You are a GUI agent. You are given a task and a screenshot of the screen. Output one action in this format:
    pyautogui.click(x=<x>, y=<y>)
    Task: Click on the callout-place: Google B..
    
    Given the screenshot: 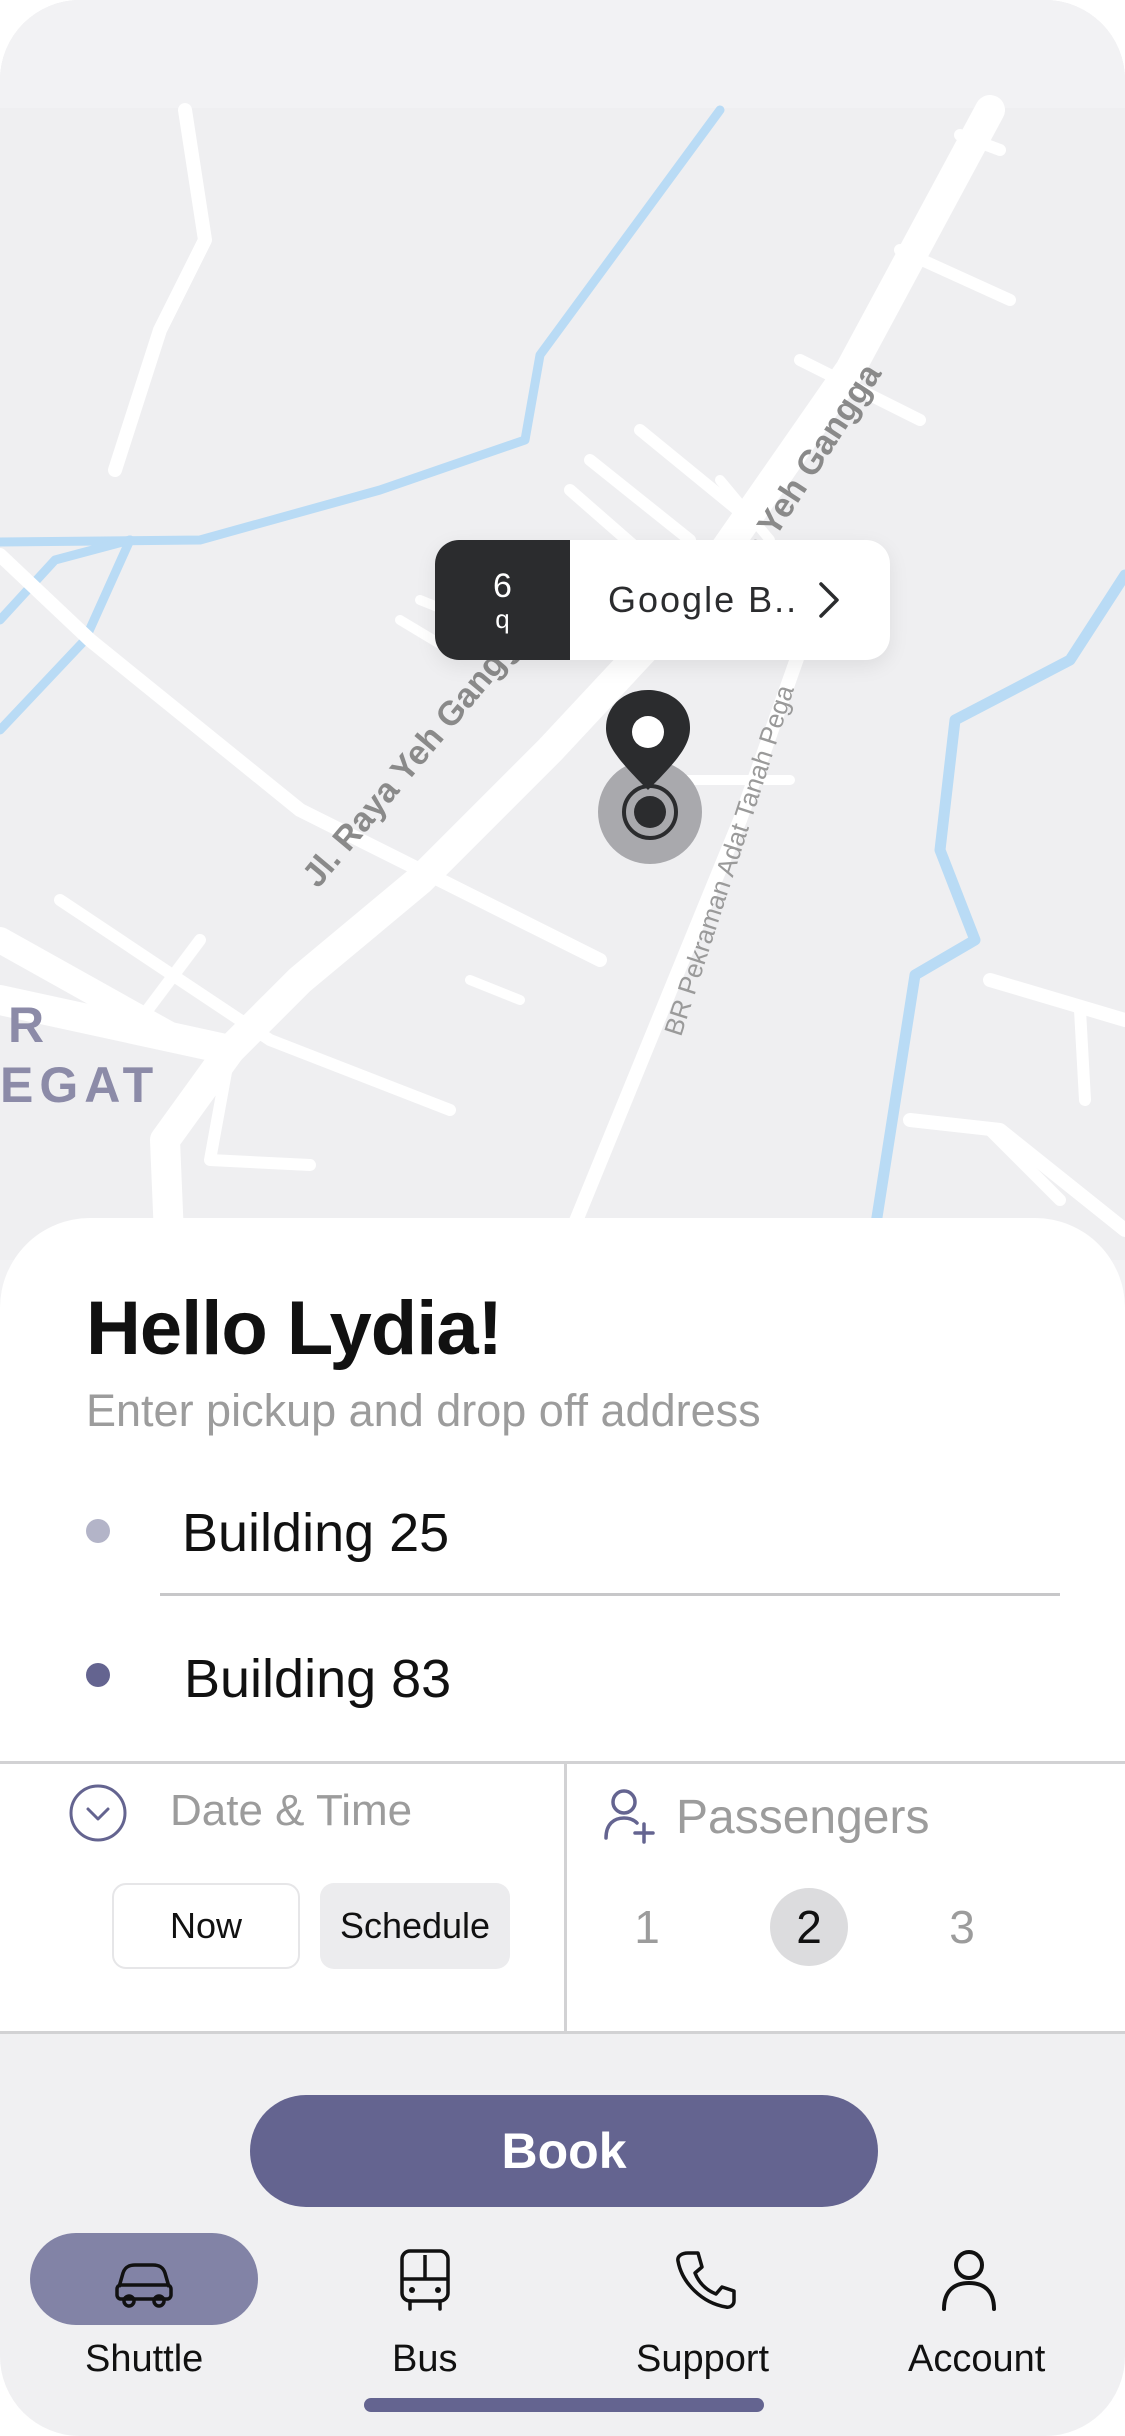 What is the action you would take?
    pyautogui.click(x=730, y=600)
    